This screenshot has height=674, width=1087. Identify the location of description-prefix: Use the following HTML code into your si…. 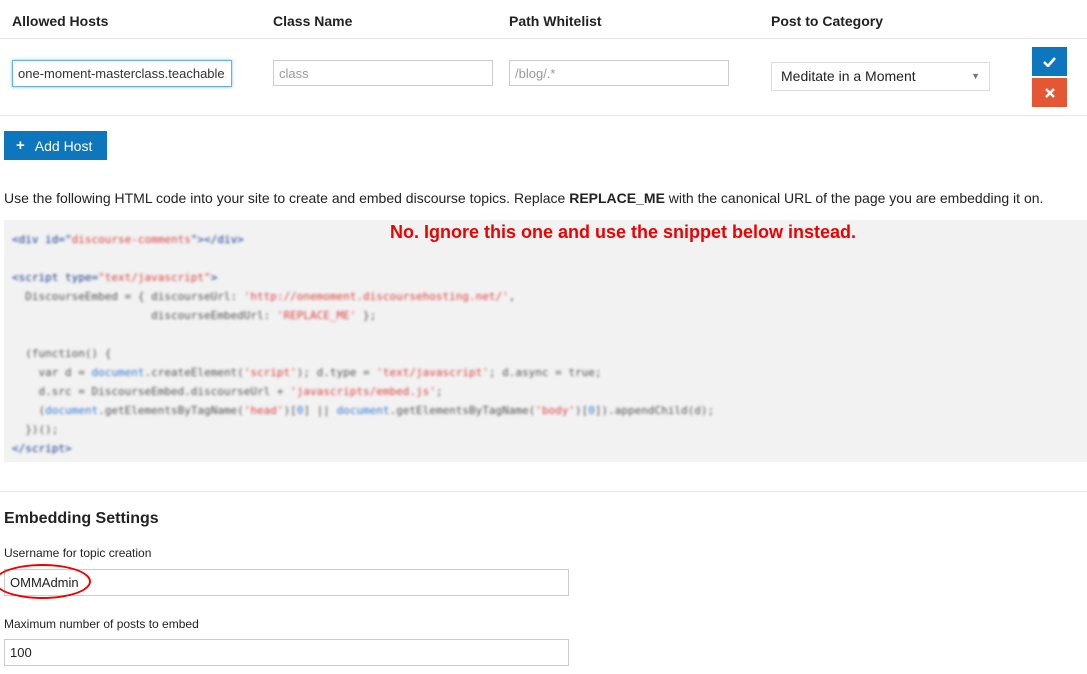
(287, 198).